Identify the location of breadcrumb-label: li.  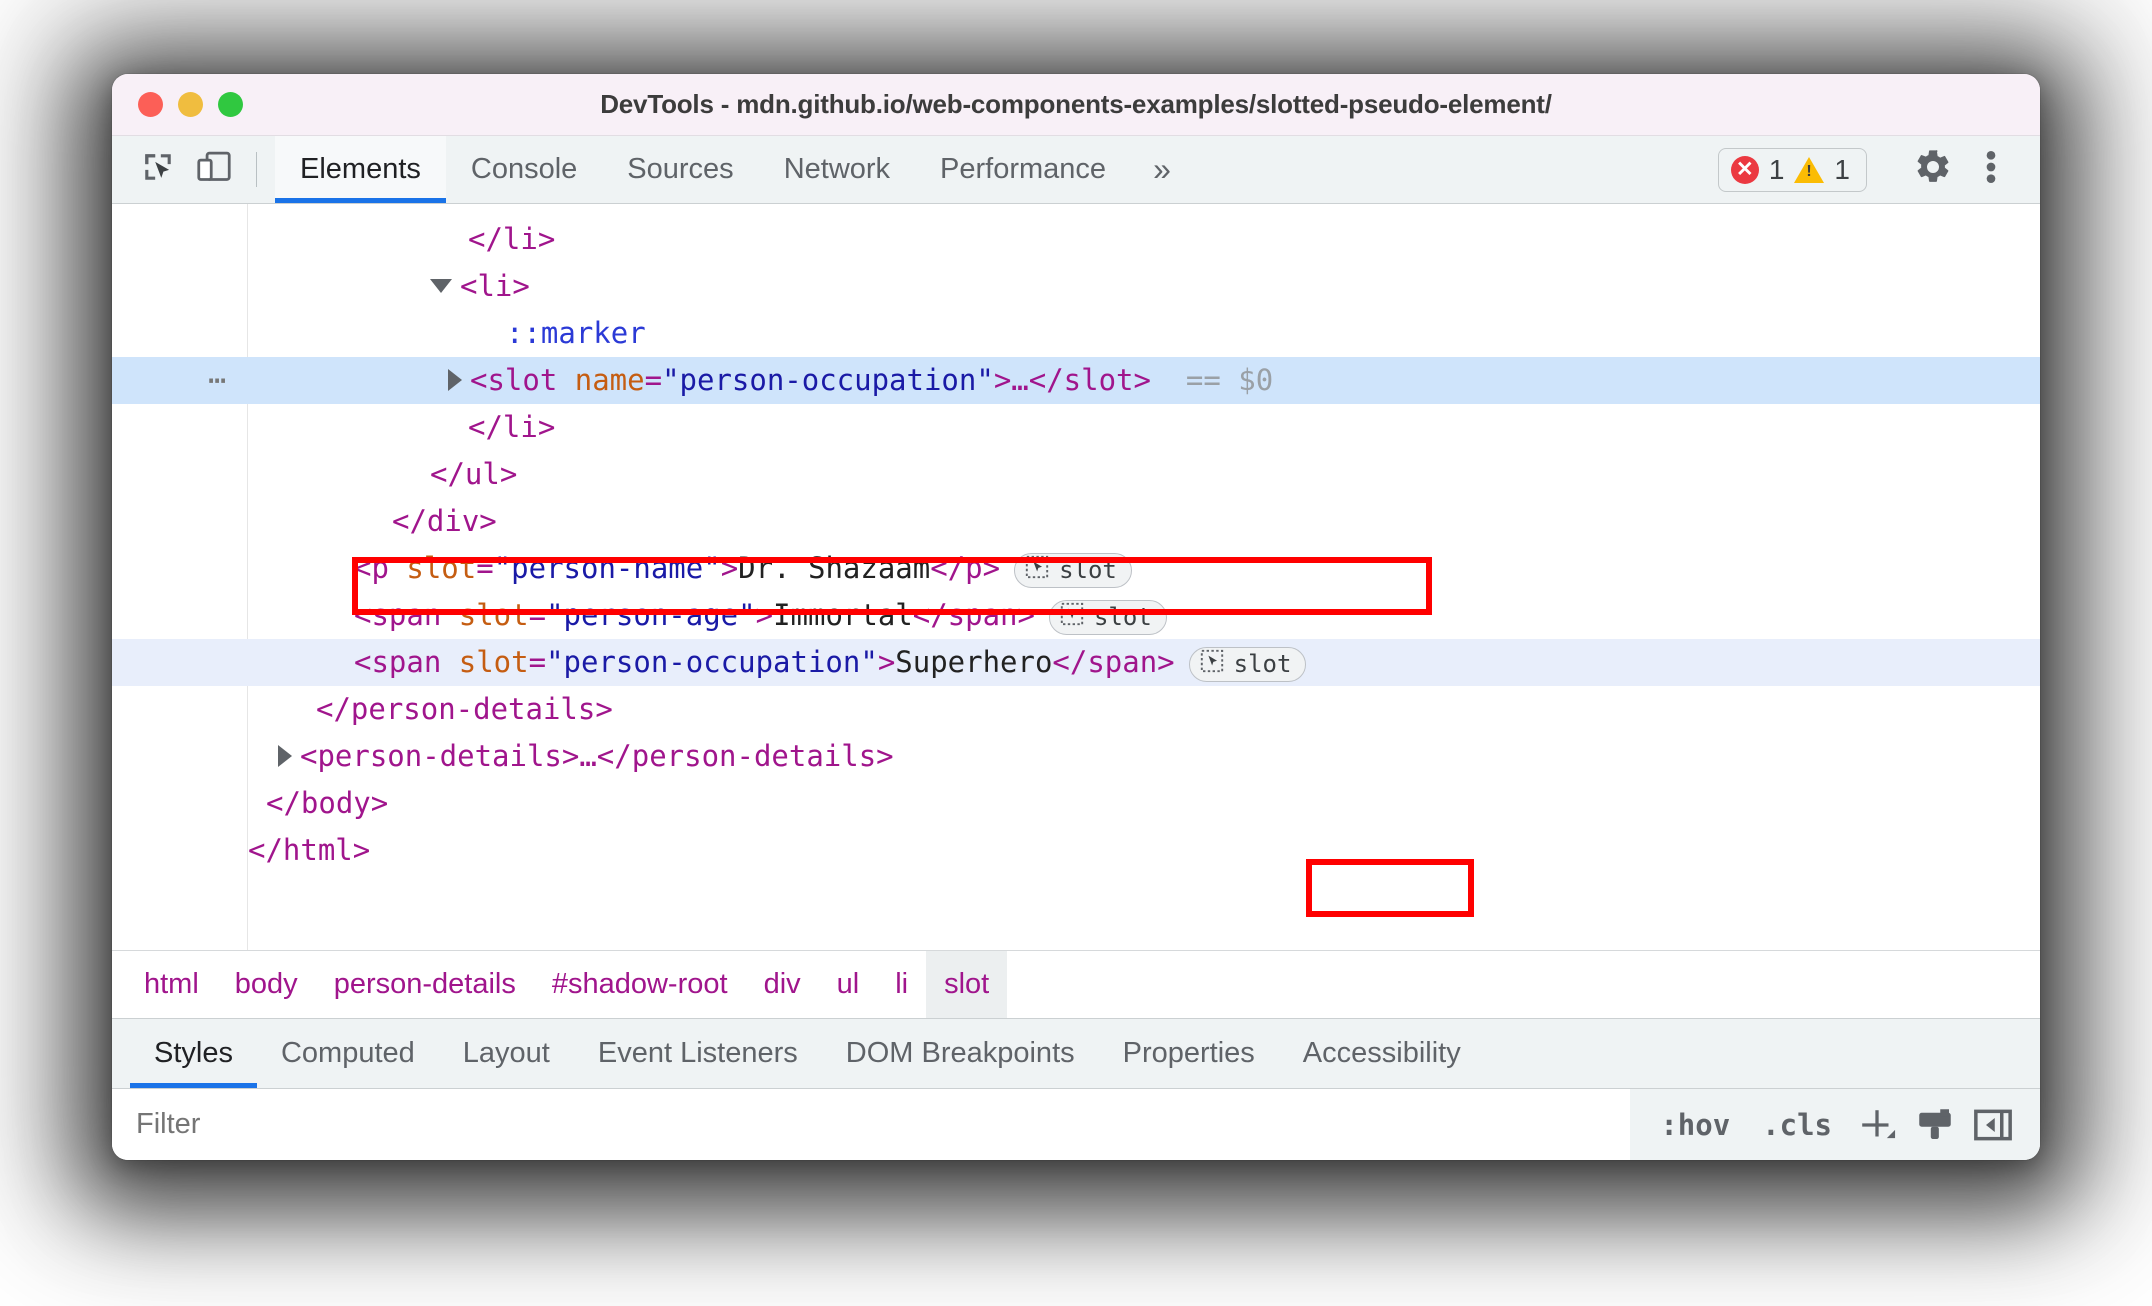
(902, 984).